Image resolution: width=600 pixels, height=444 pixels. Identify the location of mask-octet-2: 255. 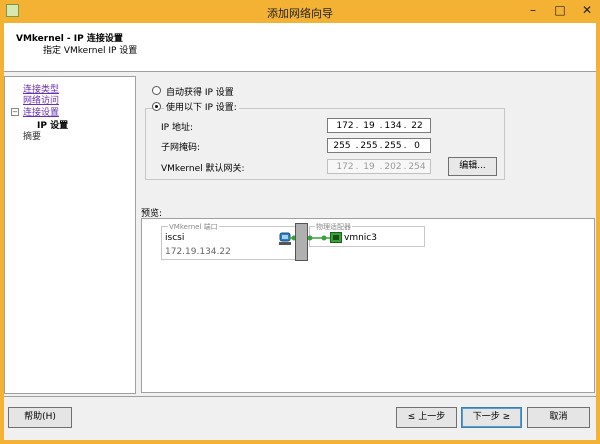
(369, 146).